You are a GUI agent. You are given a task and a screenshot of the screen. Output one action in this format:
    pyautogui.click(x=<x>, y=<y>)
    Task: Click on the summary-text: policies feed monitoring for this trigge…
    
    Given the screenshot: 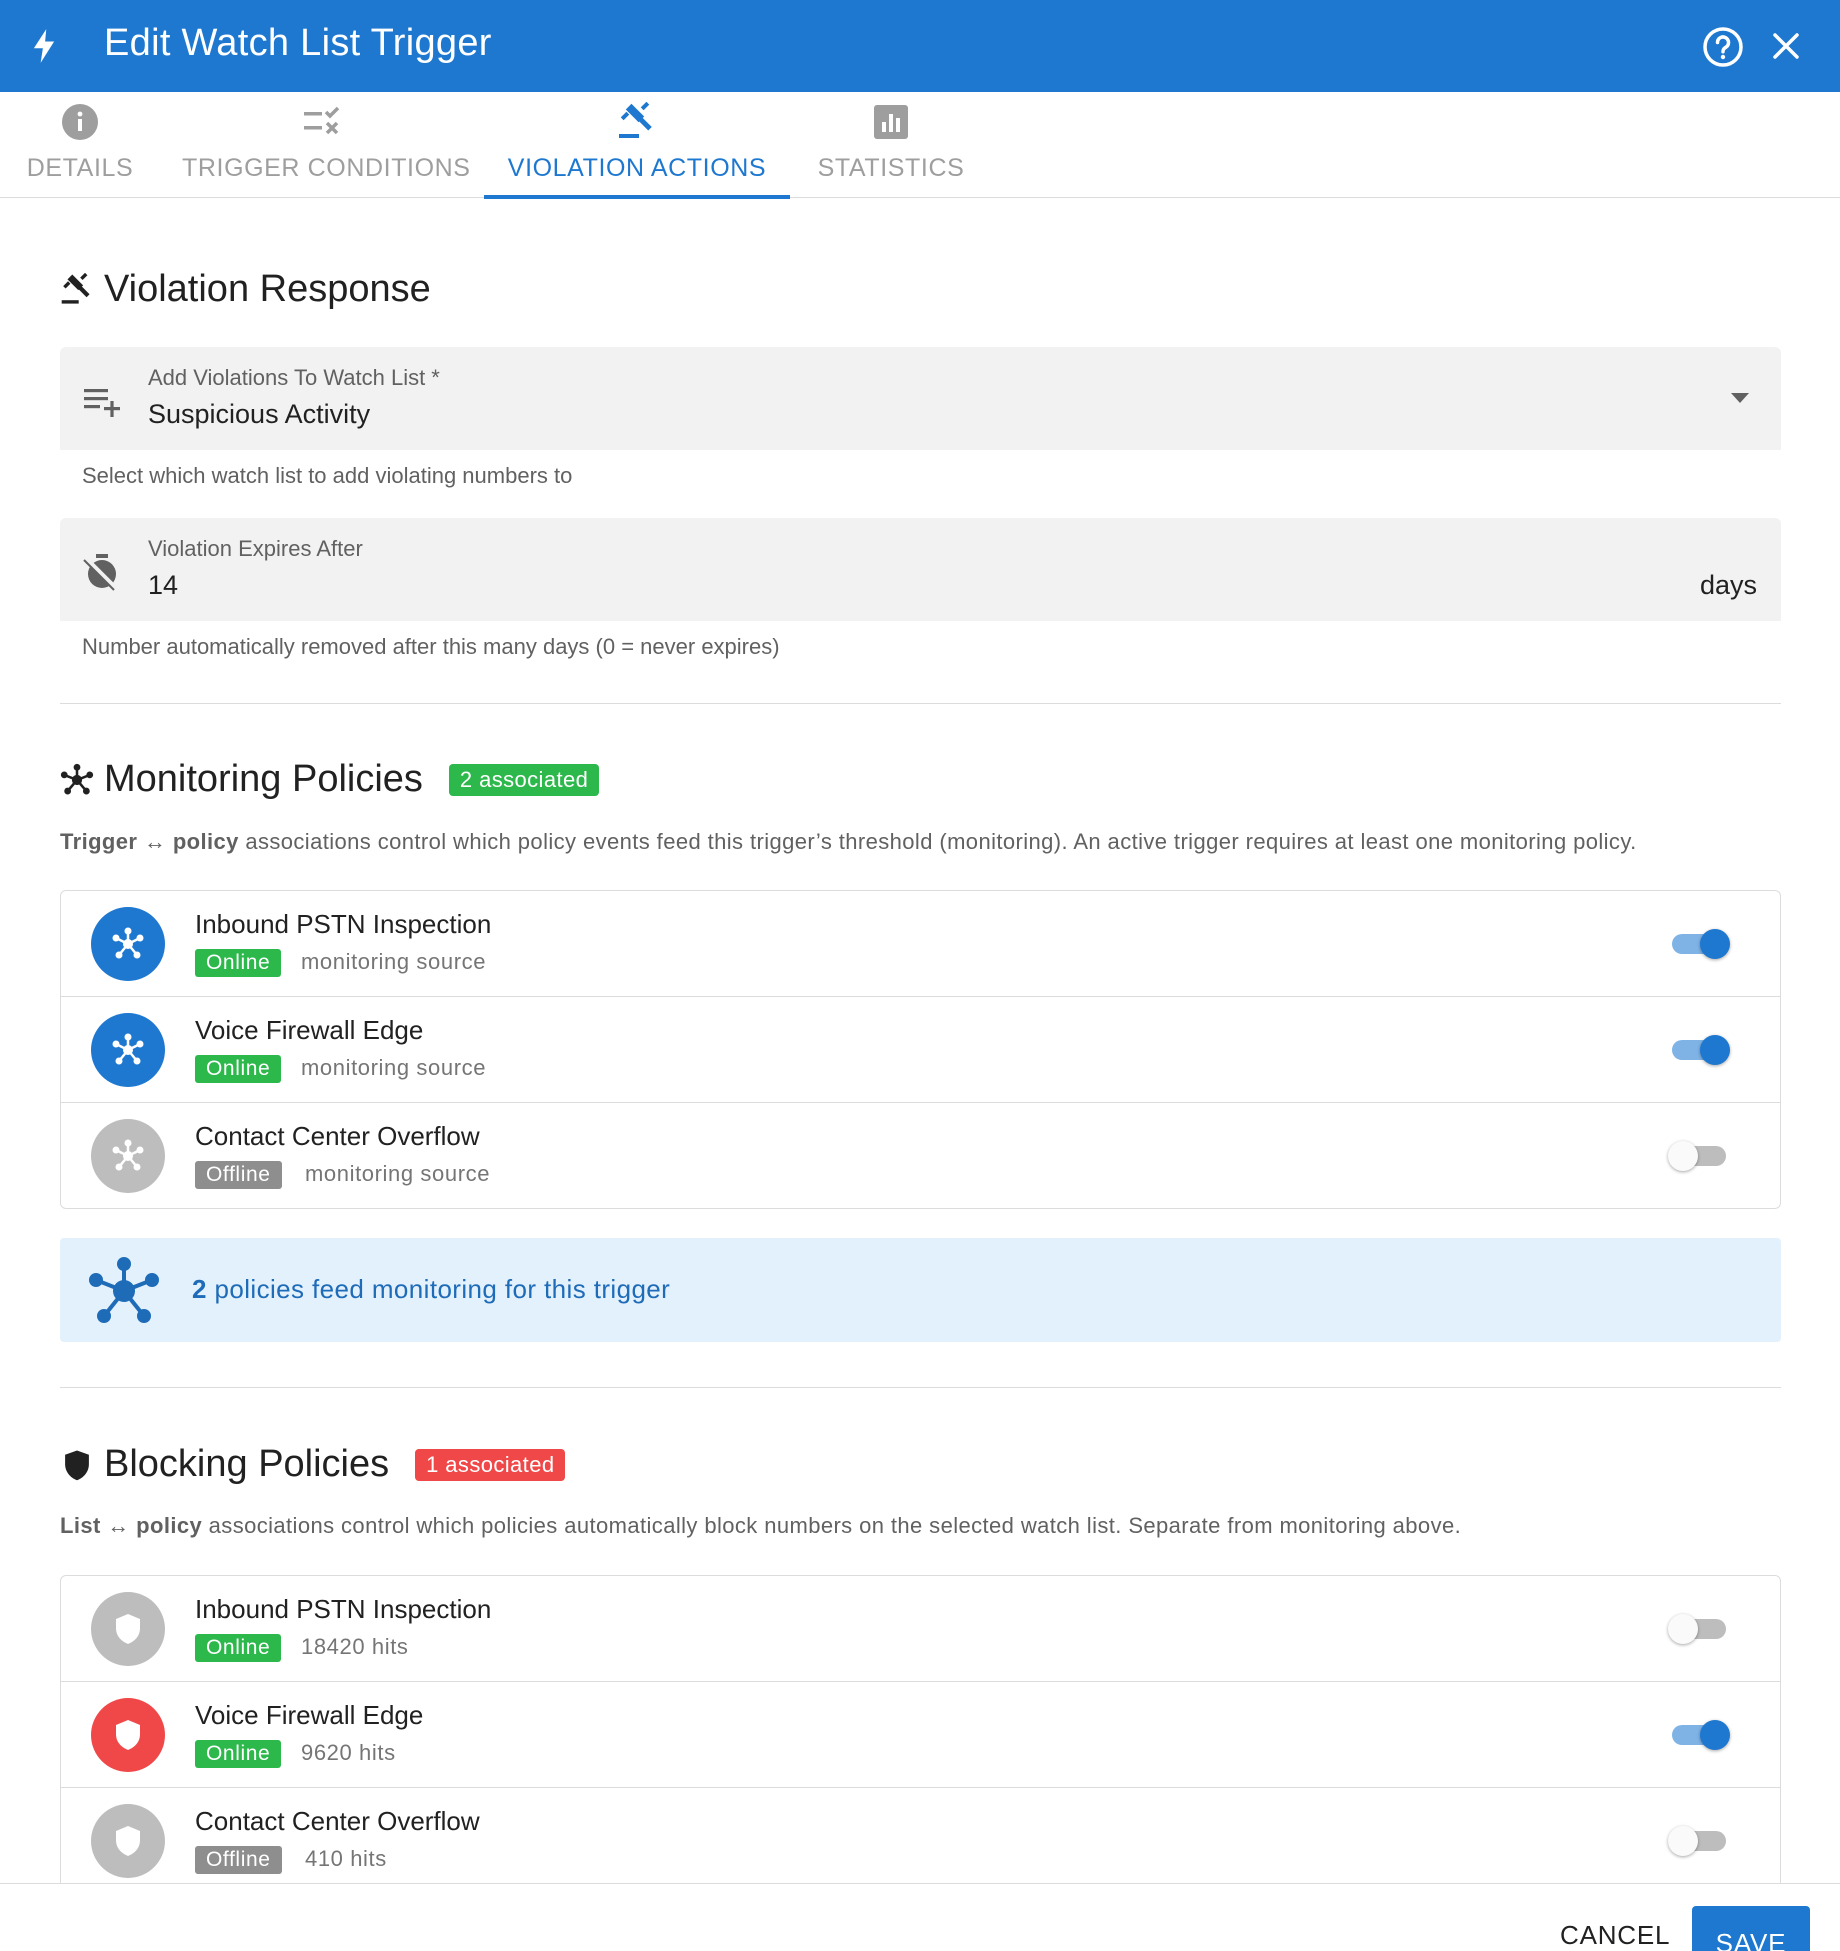 What is the action you would take?
    pyautogui.click(x=442, y=1289)
    